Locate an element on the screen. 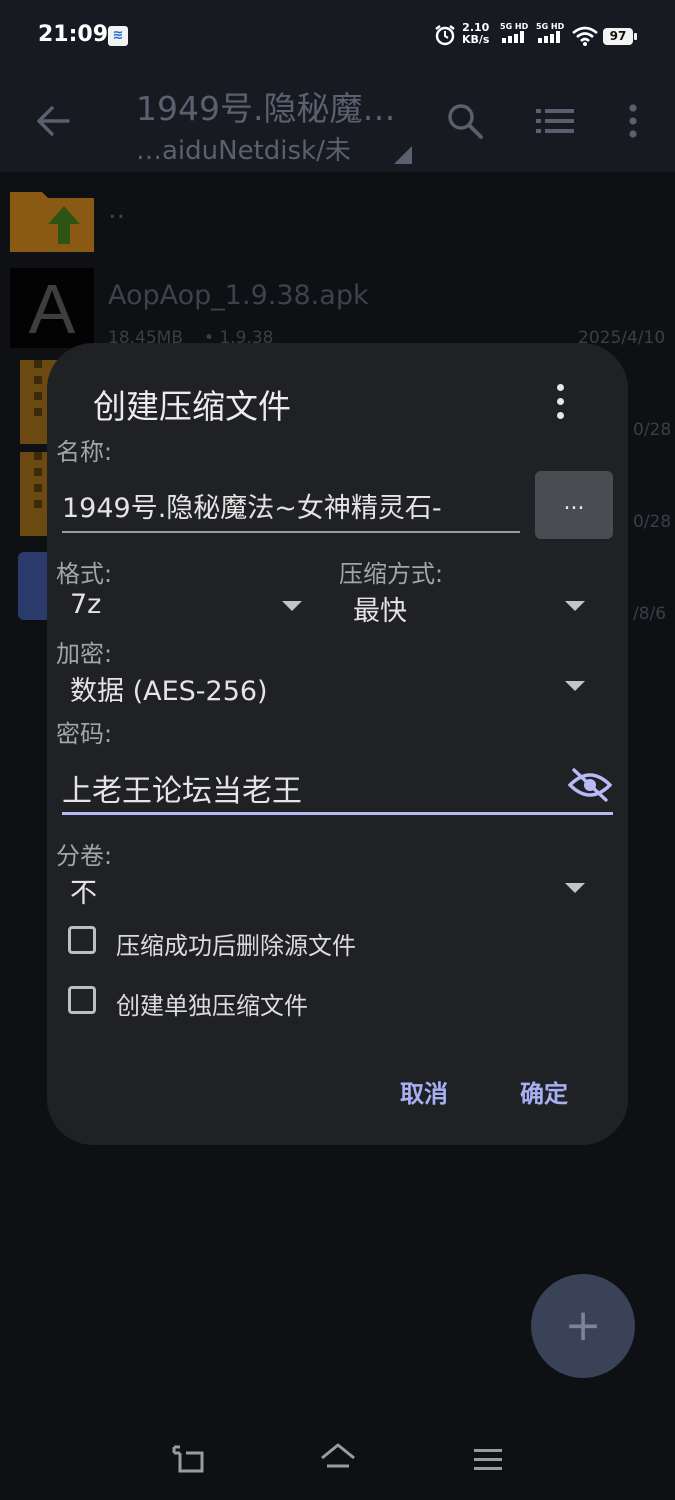 The width and height of the screenshot is (675, 1500). format-value: 7z is located at coordinates (86, 604).